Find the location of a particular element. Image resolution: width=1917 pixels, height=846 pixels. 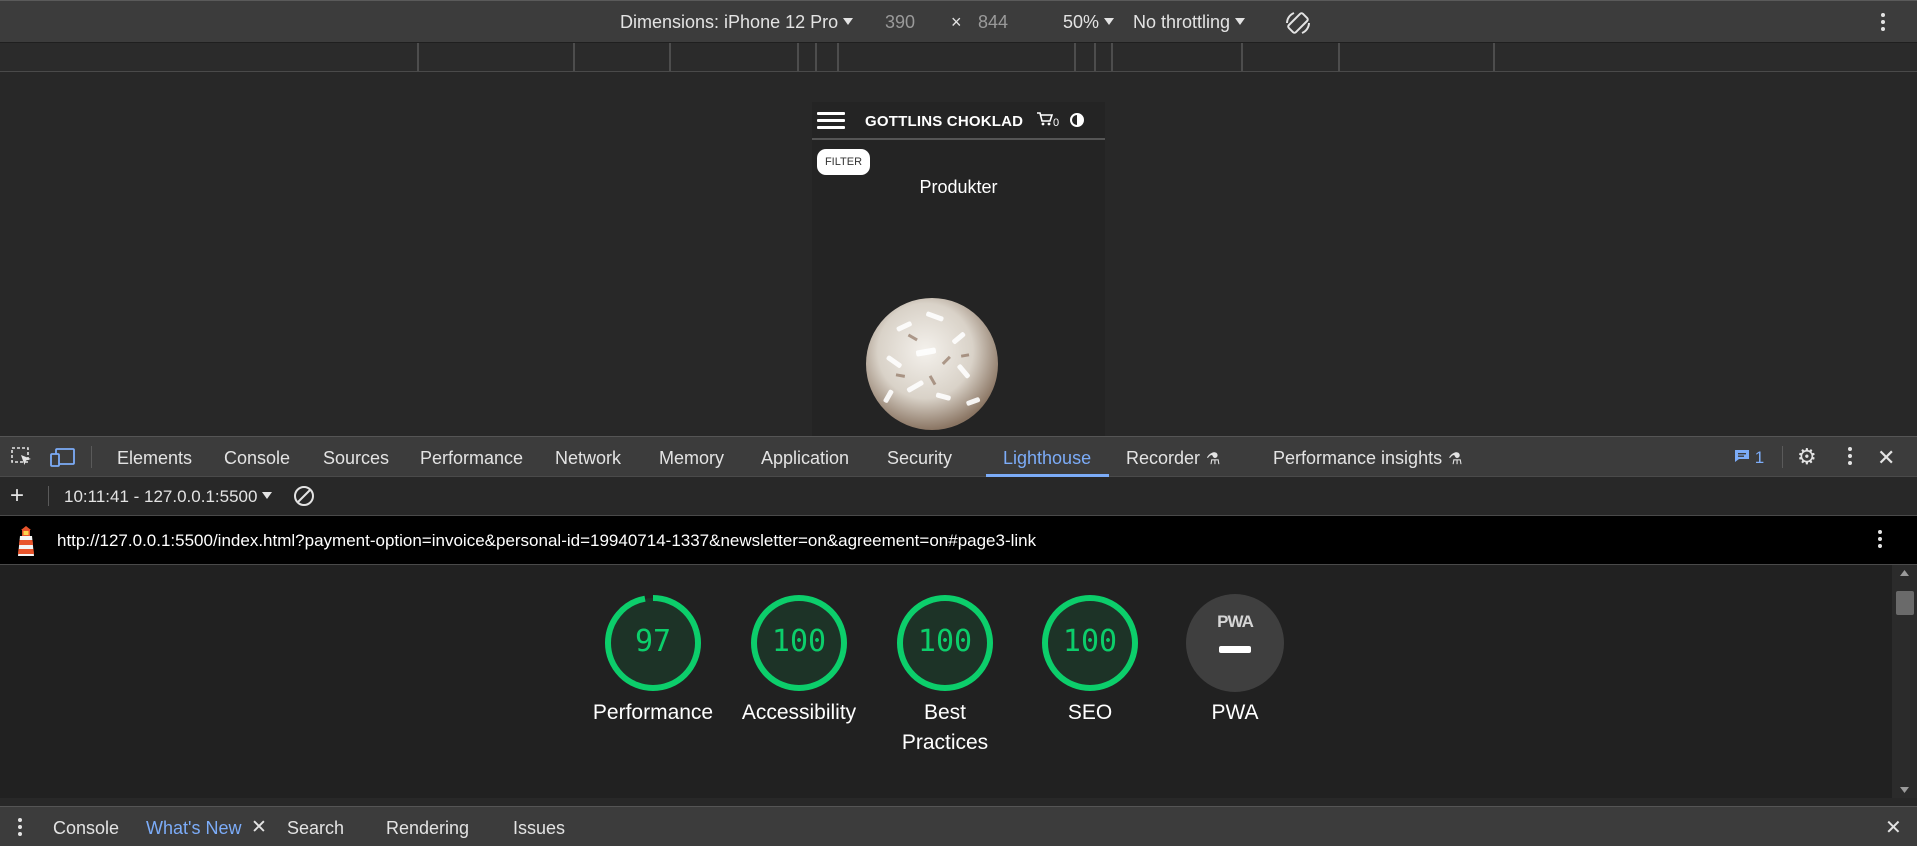

inspect-element-icon is located at coordinates (22, 459).